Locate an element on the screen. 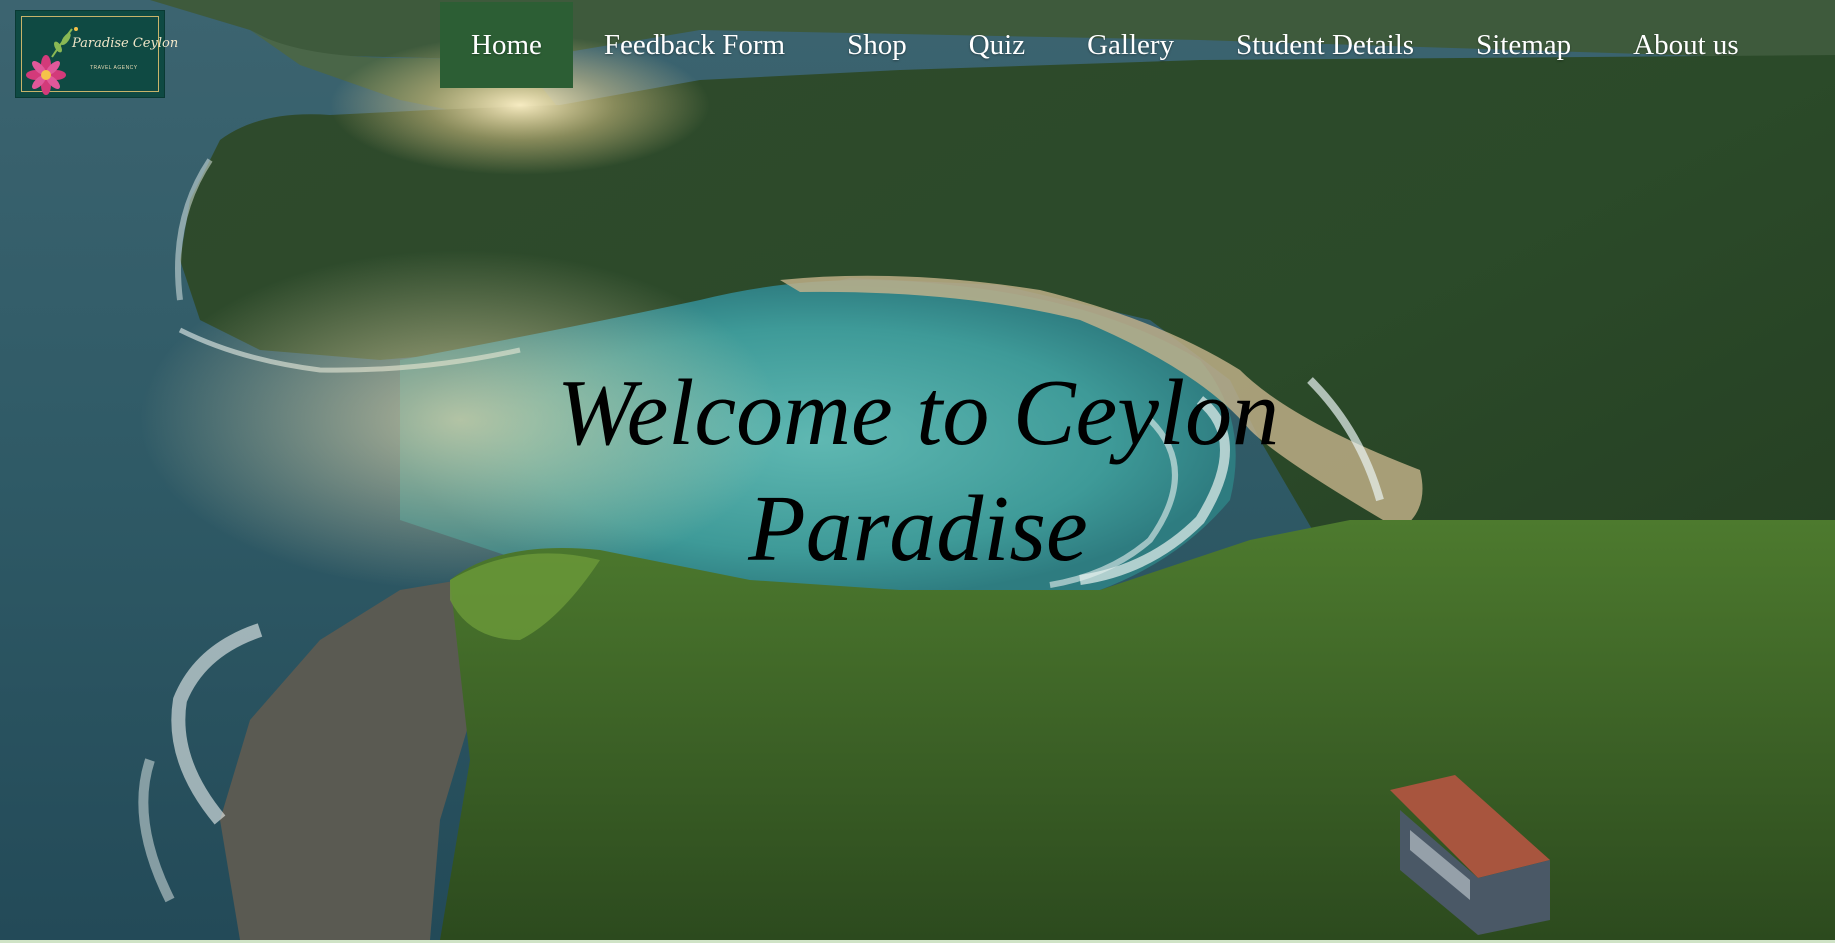  nav-quiz-link: Quiz is located at coordinates (997, 45).